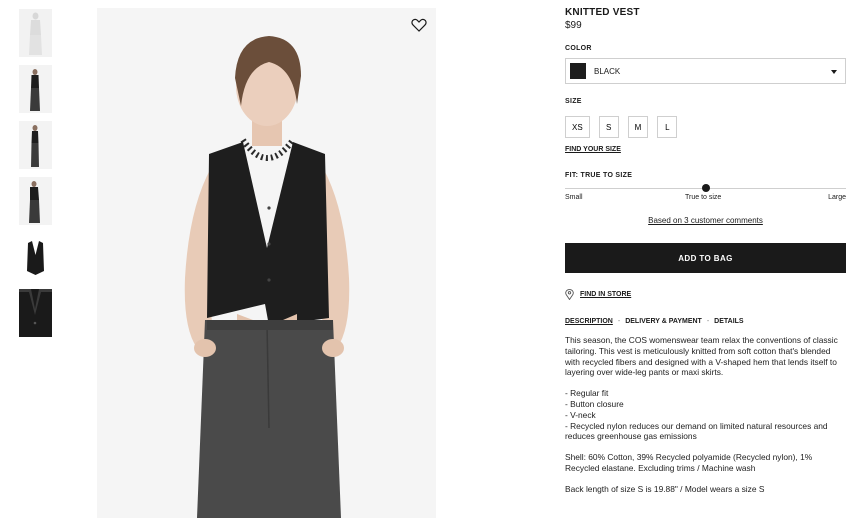  I want to click on customer-comments-link: Based on 3 customer comments, so click(705, 220).